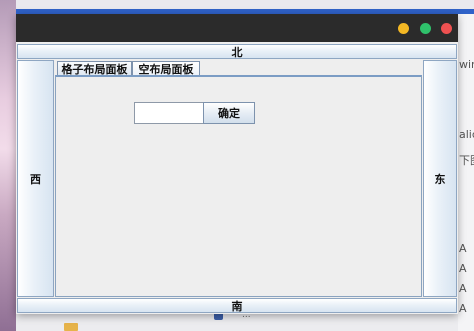 This screenshot has height=331, width=474. I want to click on tab-grid-layout-panel: 格子布局面板, so click(94, 68).